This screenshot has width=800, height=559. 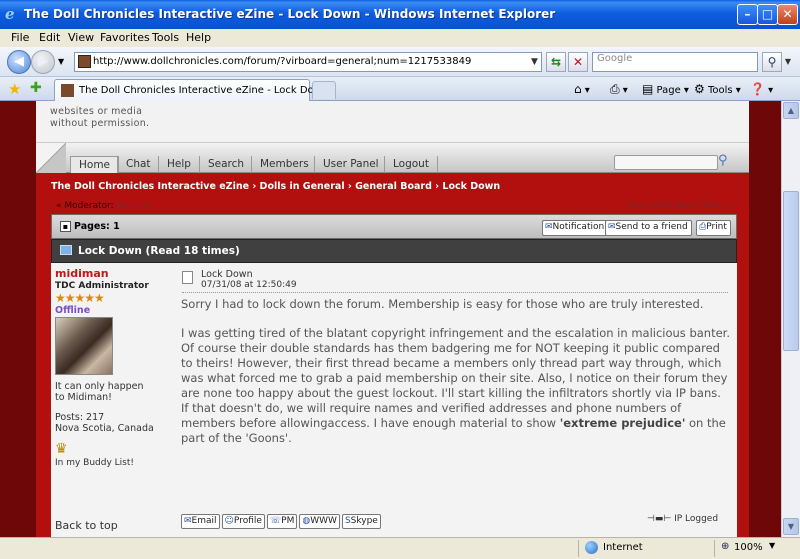 What do you see at coordinates (748, 547) in the screenshot?
I see `zoom-level: 100%` at bounding box center [748, 547].